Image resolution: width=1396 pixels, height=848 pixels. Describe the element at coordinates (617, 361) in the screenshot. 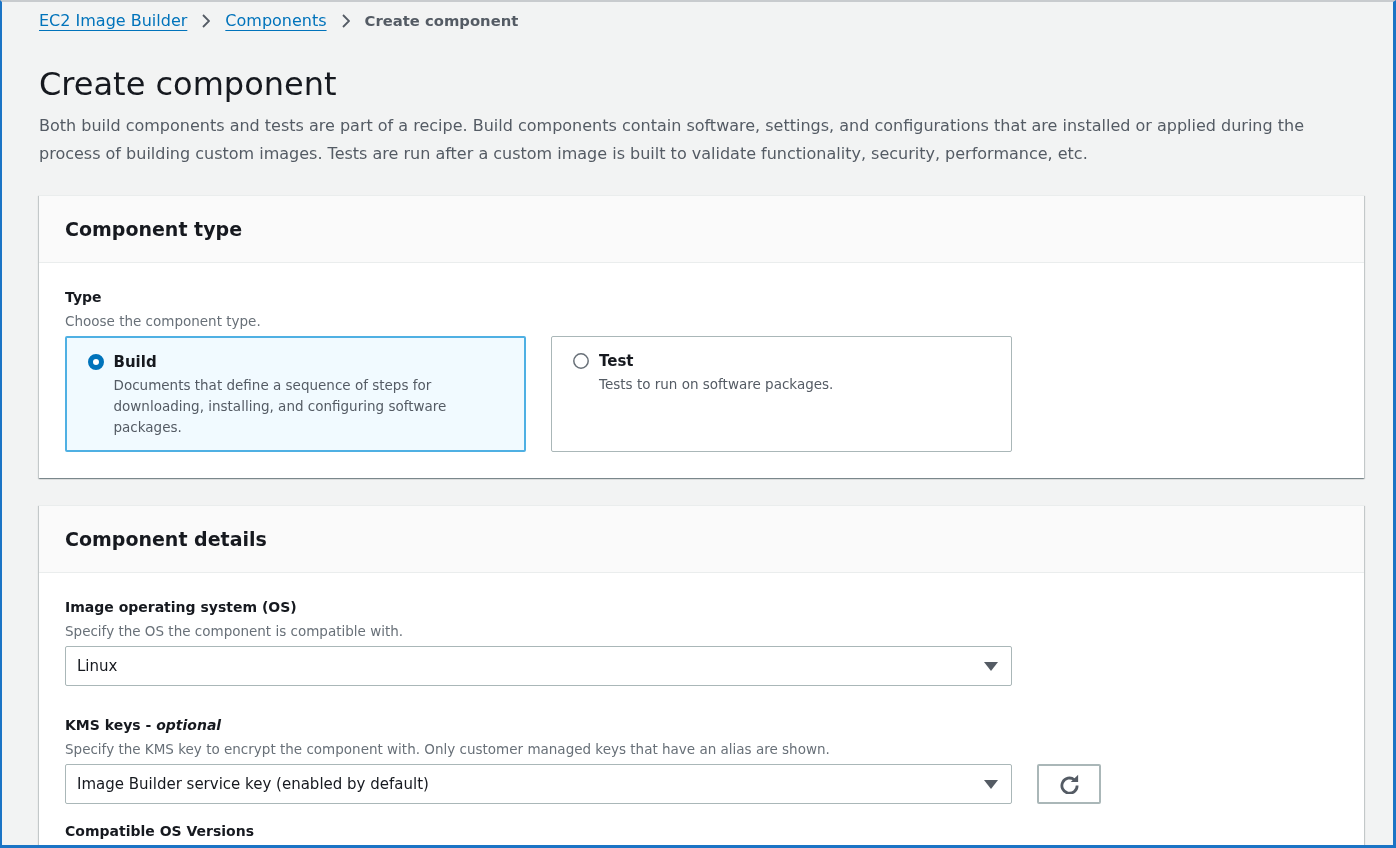

I see `option-title: Test` at that location.